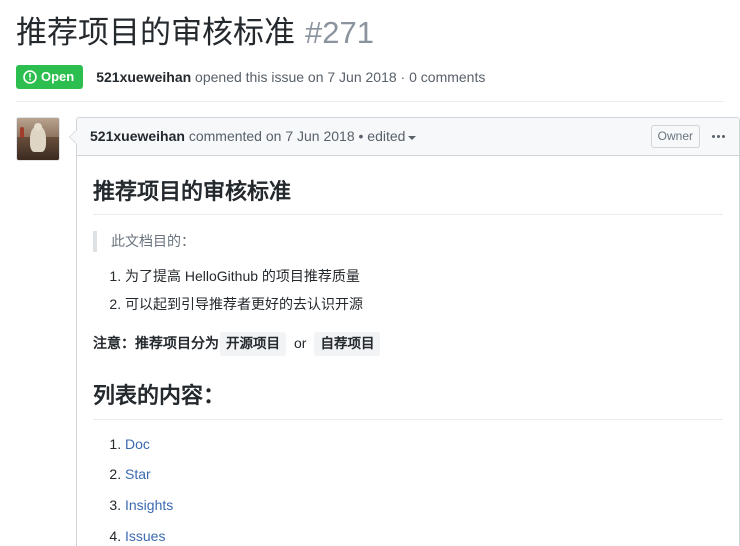  What do you see at coordinates (675, 136) in the screenshot?
I see `owner-badge: Owner` at bounding box center [675, 136].